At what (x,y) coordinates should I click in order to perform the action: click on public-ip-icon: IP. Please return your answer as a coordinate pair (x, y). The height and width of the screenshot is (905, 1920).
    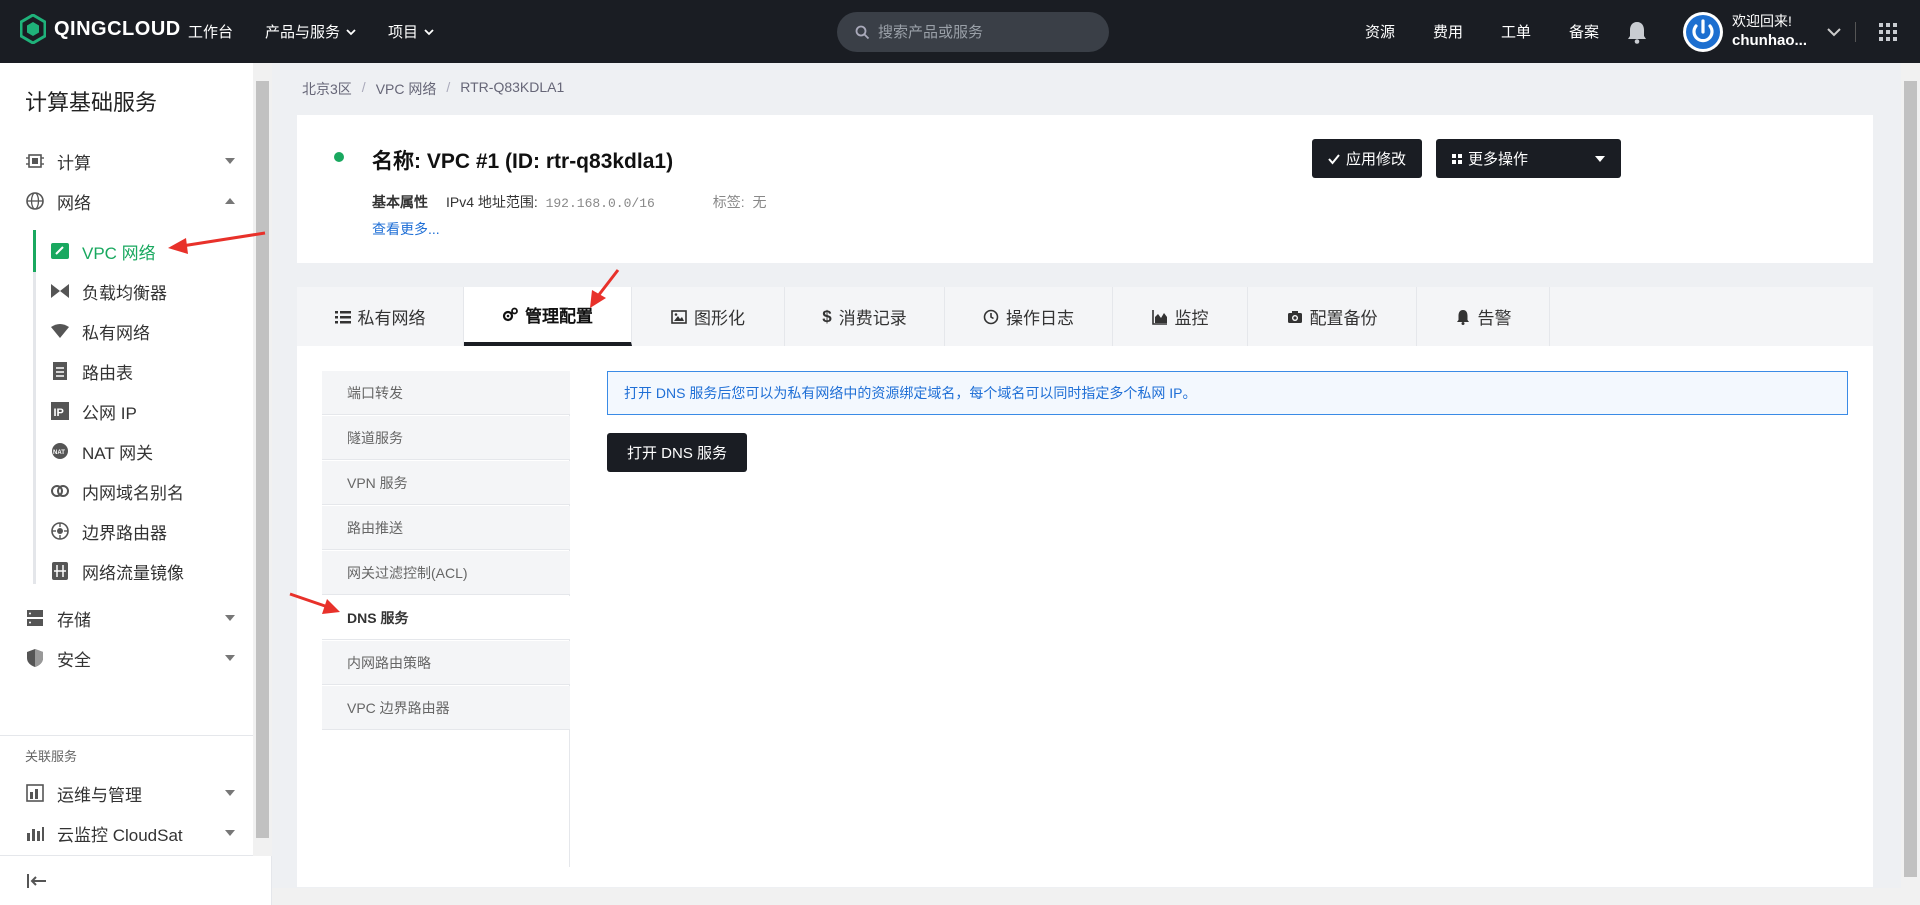
    Looking at the image, I should click on (60, 411).